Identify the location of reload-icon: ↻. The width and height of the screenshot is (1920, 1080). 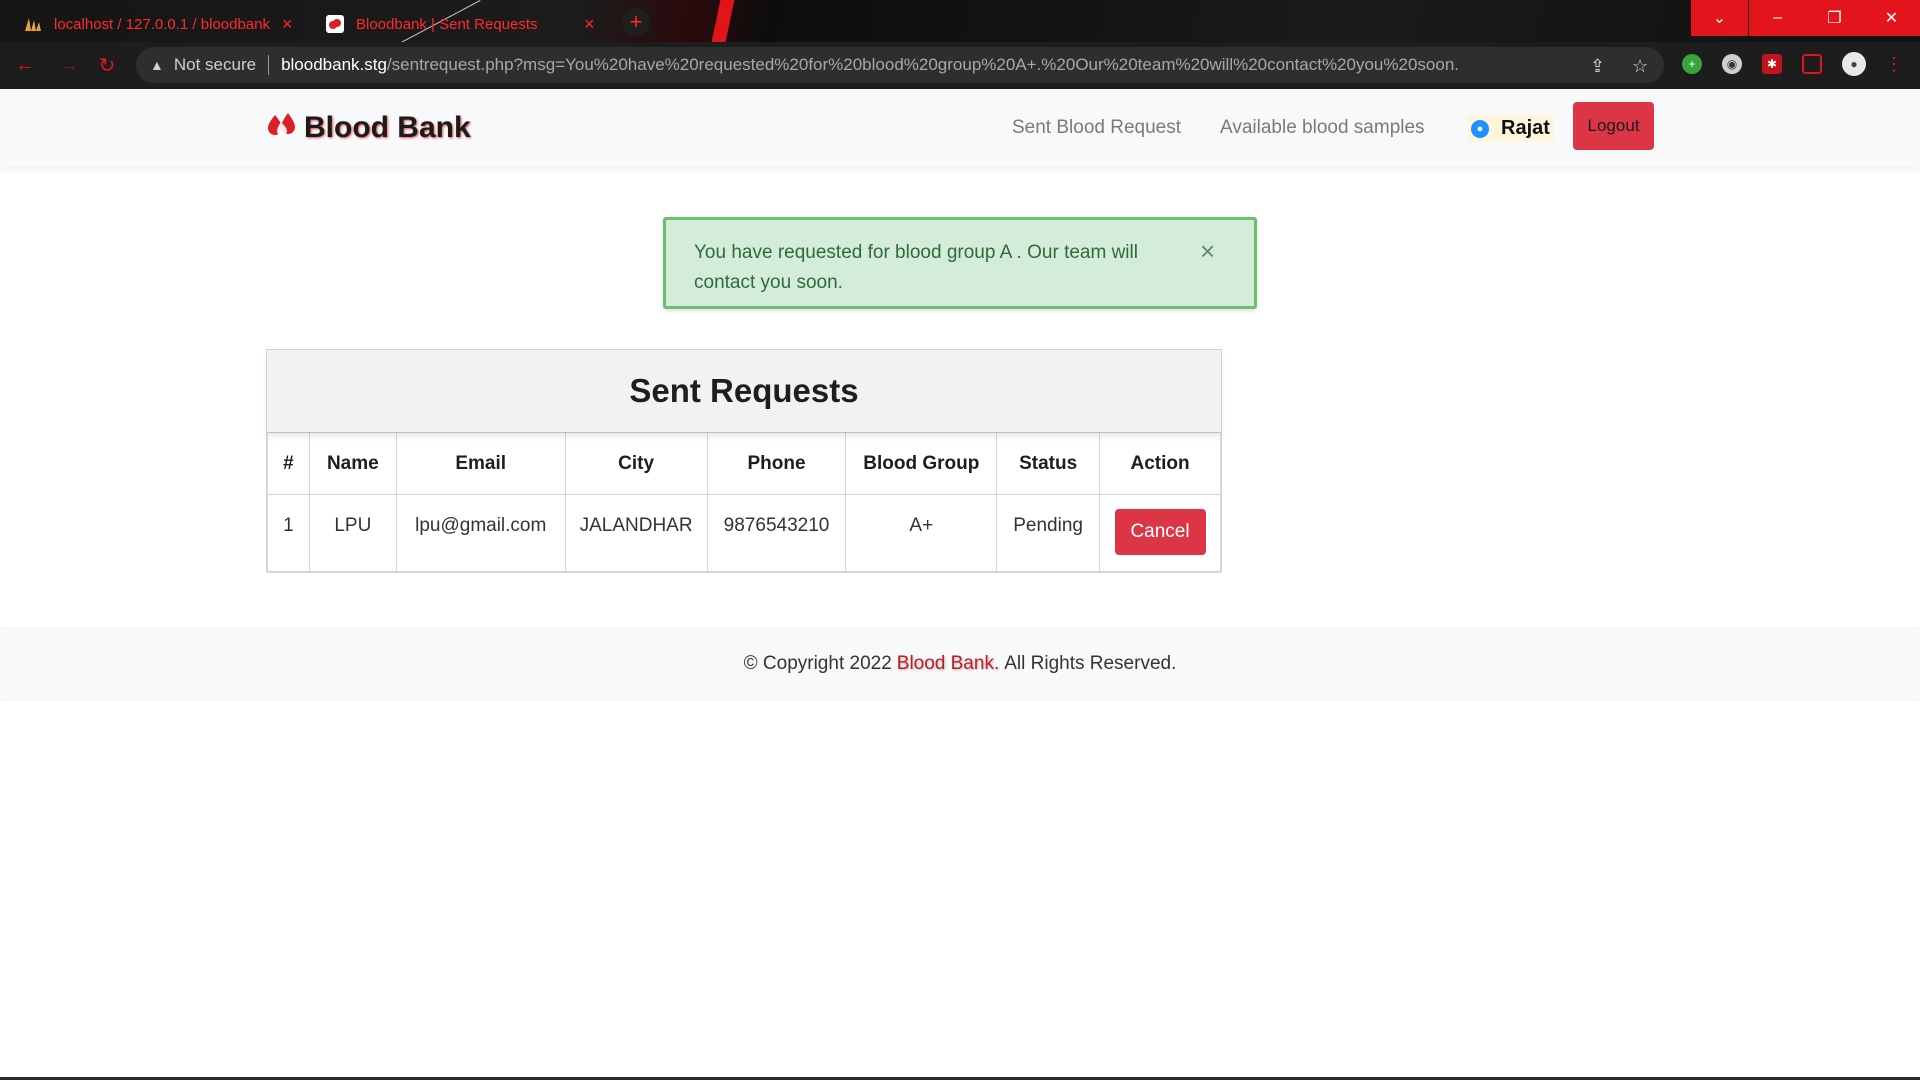
(107, 65).